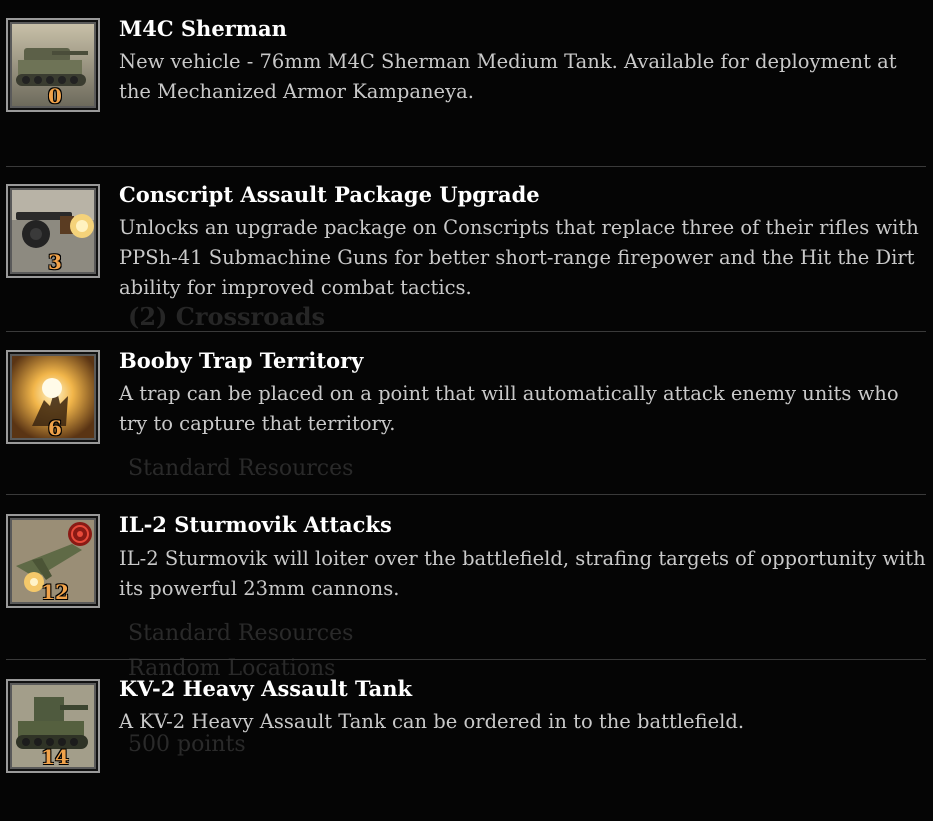  Describe the element at coordinates (203, 28) in the screenshot. I see `upgrade-title: M4C Sherman` at that location.